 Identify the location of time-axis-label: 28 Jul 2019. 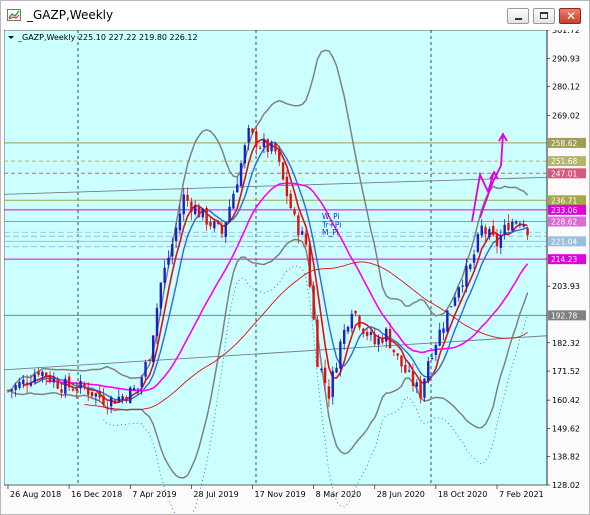
(215, 494).